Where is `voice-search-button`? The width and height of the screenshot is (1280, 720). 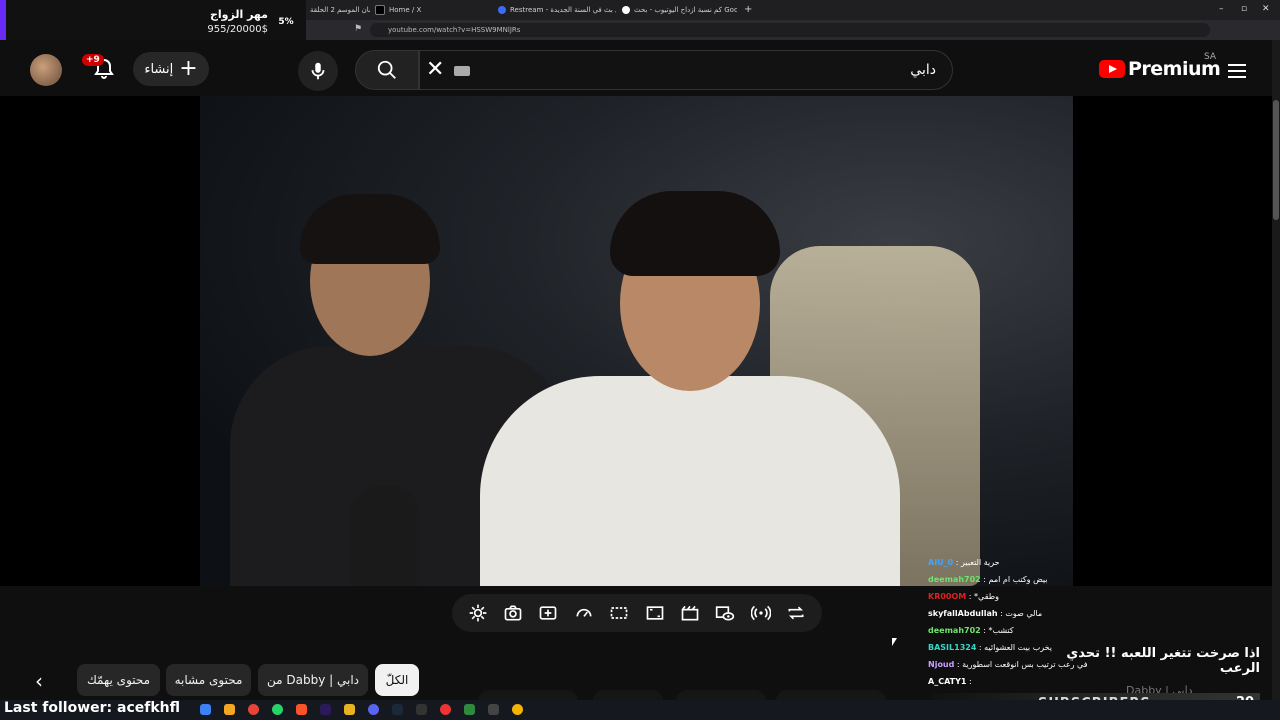
voice-search-button is located at coordinates (318, 71).